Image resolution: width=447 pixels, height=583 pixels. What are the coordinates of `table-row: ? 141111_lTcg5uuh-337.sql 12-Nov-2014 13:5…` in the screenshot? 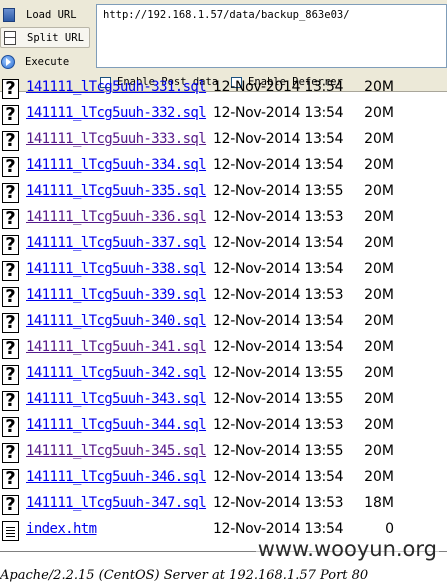 It's located at (223, 245).